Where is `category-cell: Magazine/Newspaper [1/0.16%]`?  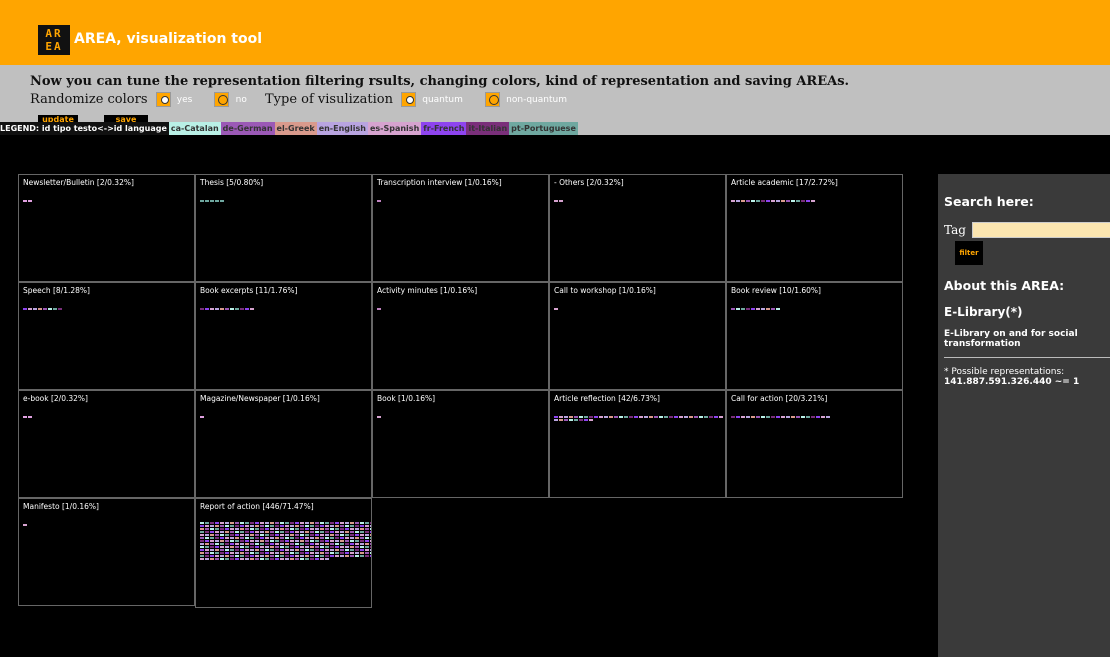
category-cell: Magazine/Newspaper [1/0.16%] is located at coordinates (283, 444).